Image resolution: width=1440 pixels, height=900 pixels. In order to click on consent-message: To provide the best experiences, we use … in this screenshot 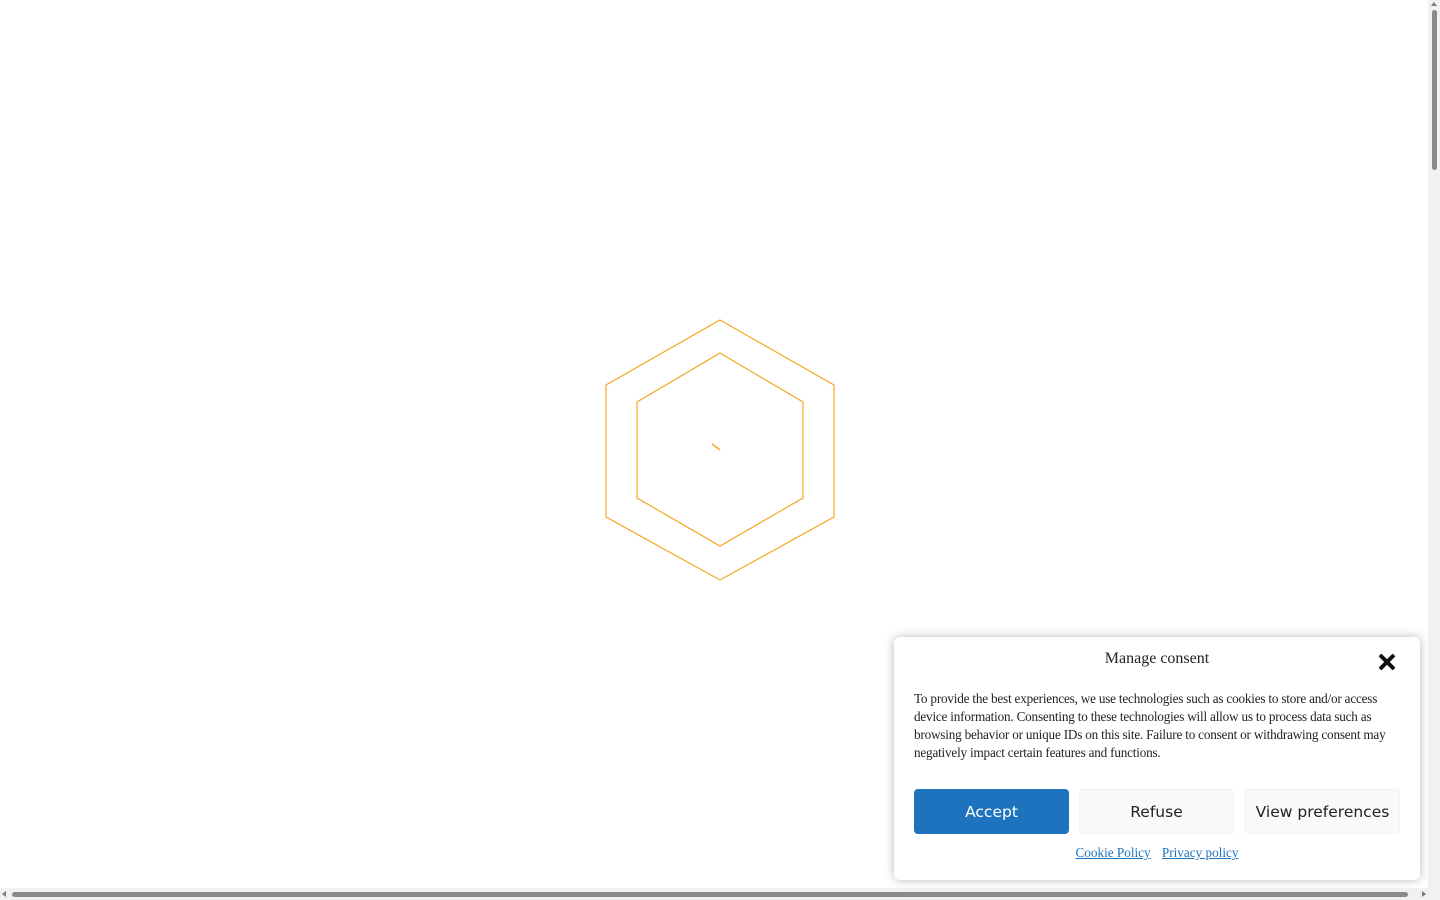, I will do `click(1150, 725)`.